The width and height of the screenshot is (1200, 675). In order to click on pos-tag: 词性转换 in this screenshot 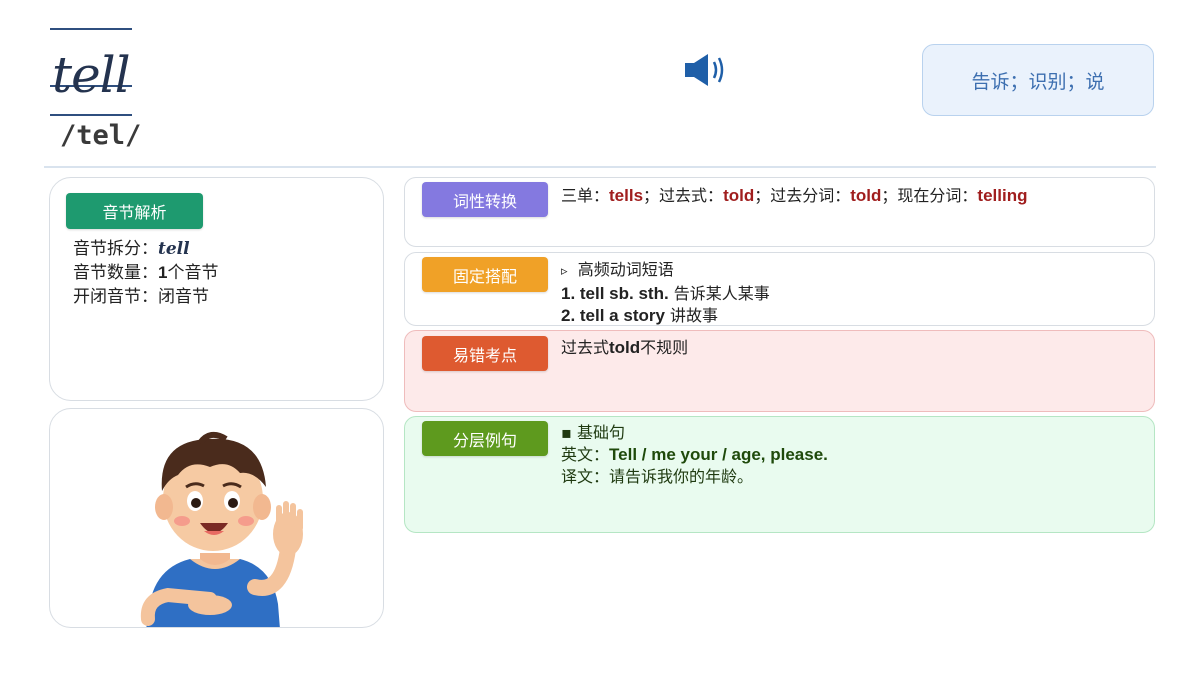, I will do `click(485, 199)`.